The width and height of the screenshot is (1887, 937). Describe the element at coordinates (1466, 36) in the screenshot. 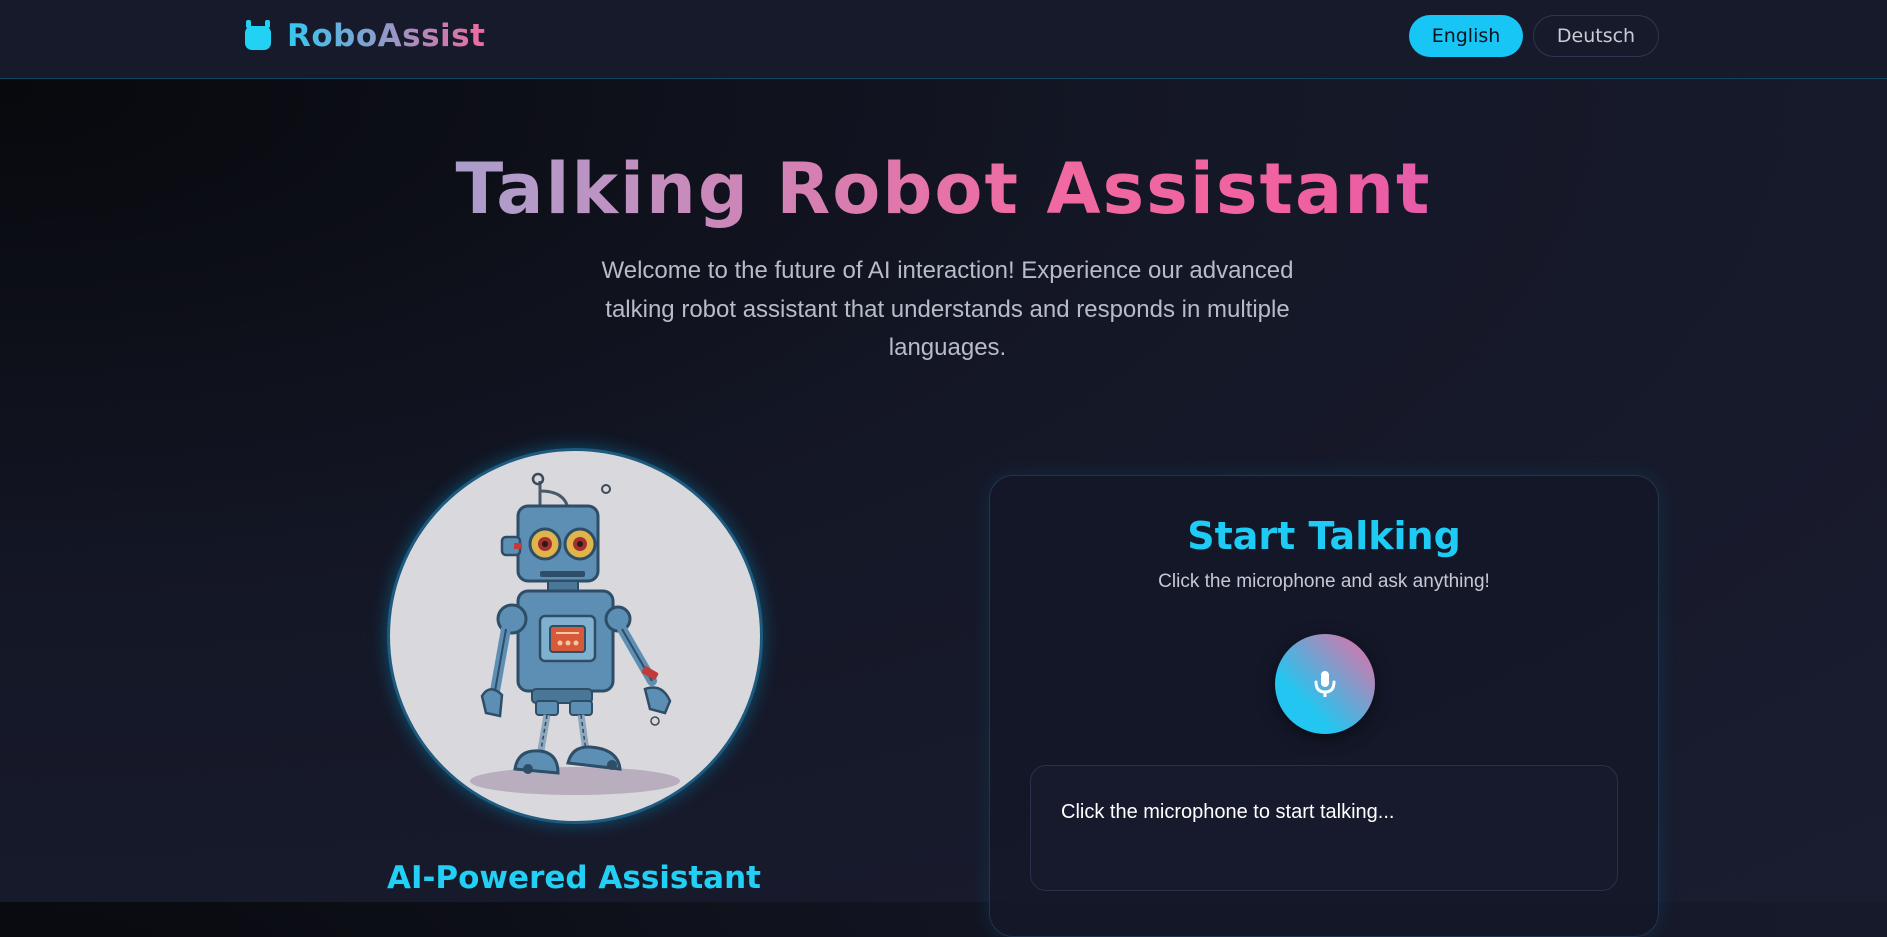

I see `language-english-button: English` at that location.